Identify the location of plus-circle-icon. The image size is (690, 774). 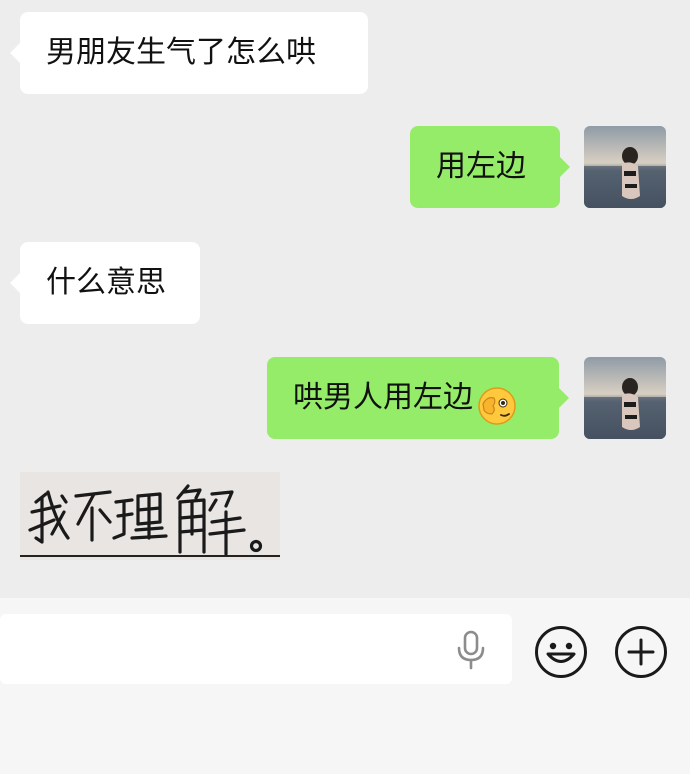
(641, 652).